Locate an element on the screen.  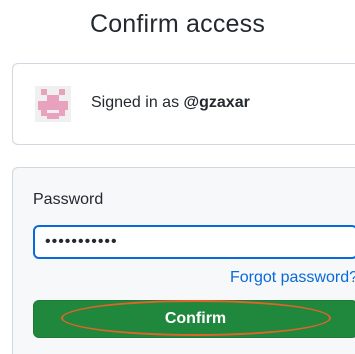
signed-in-text: Signed in as @gzaxar is located at coordinates (170, 103).